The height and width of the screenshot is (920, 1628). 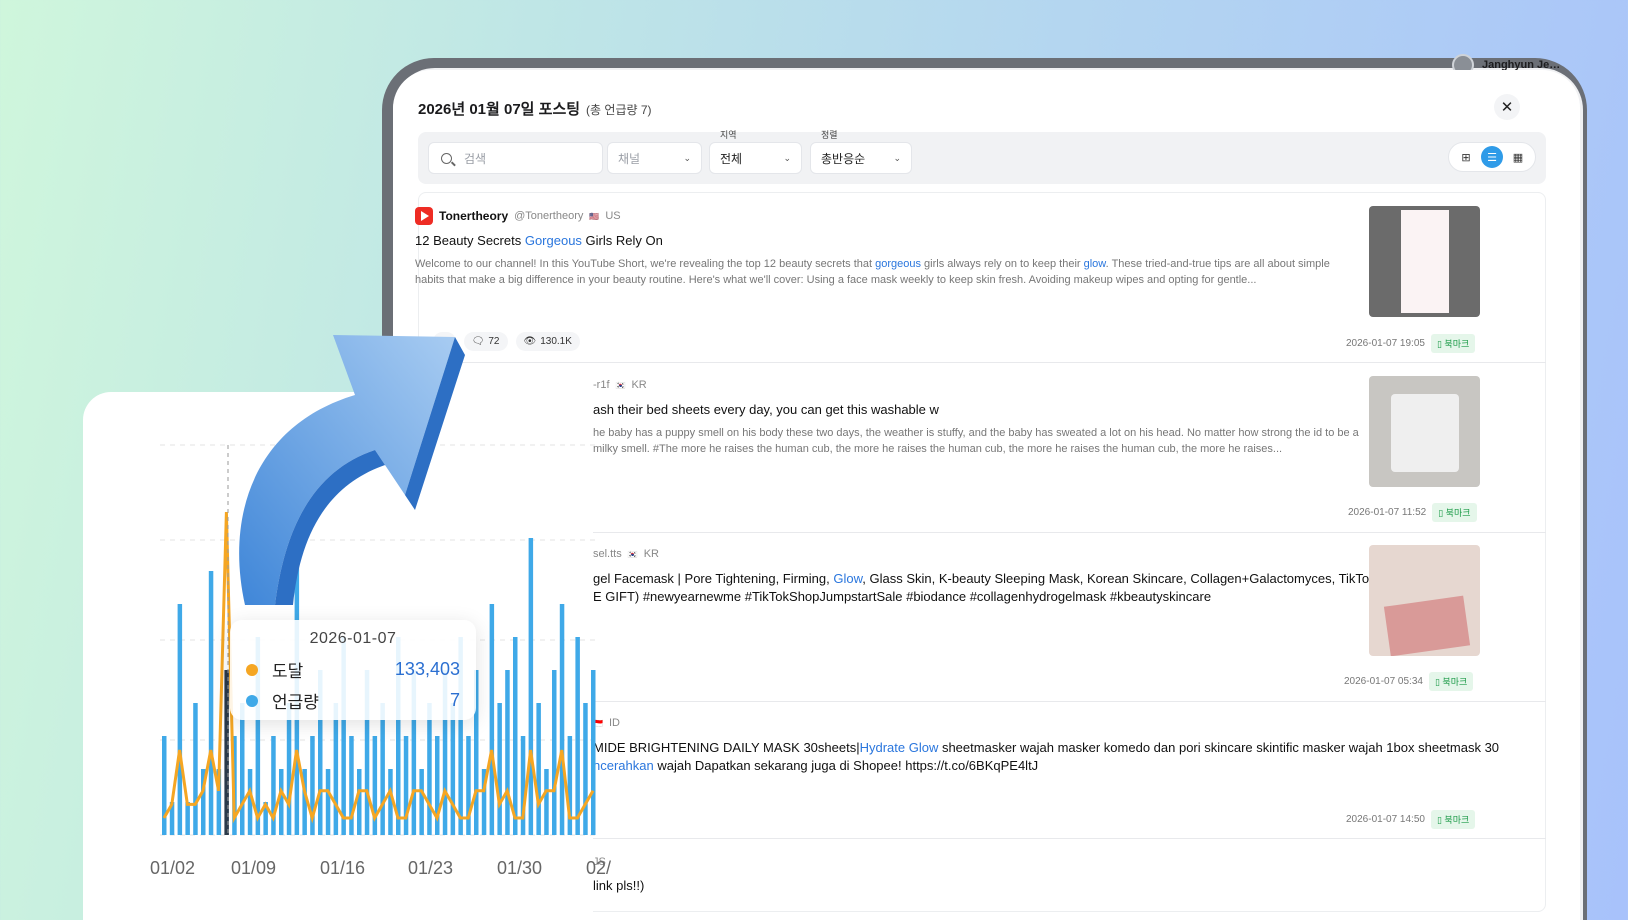 What do you see at coordinates (254, 868) in the screenshot?
I see `x-tick: 01/09` at bounding box center [254, 868].